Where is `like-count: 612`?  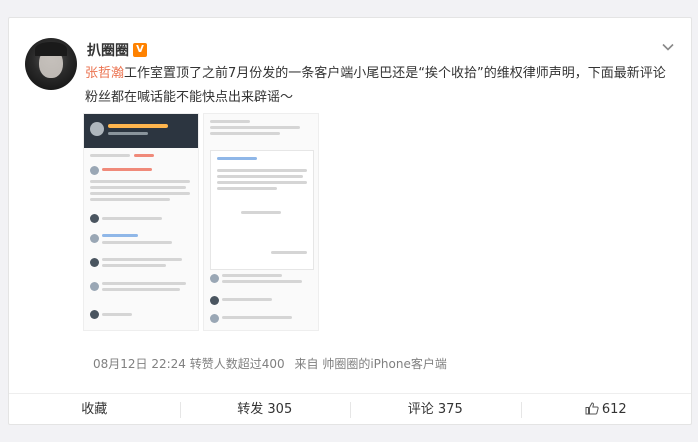
like-count: 612 is located at coordinates (614, 409).